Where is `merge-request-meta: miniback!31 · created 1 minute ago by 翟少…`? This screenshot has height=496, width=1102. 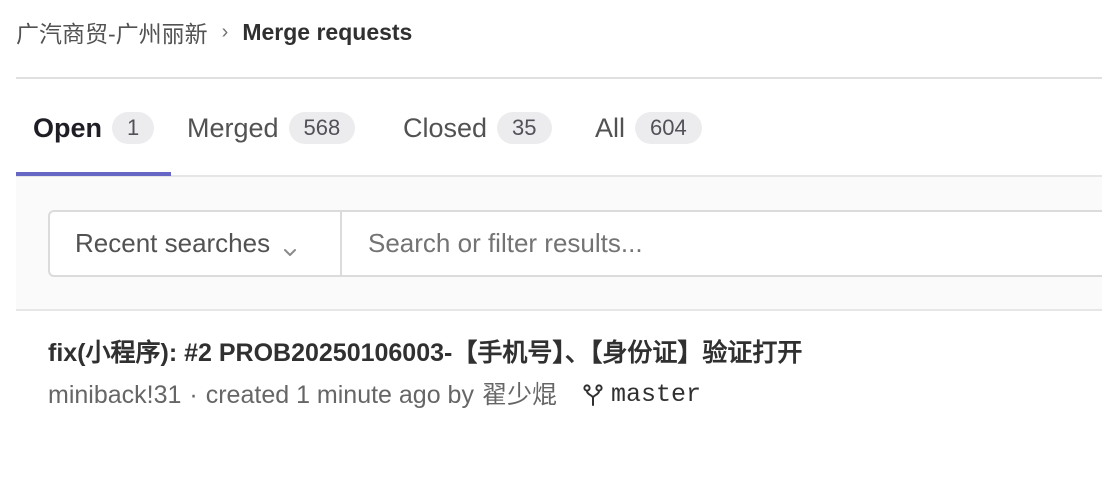
merge-request-meta: miniback!31 · created 1 minute ago by 翟少… is located at coordinates (568, 395).